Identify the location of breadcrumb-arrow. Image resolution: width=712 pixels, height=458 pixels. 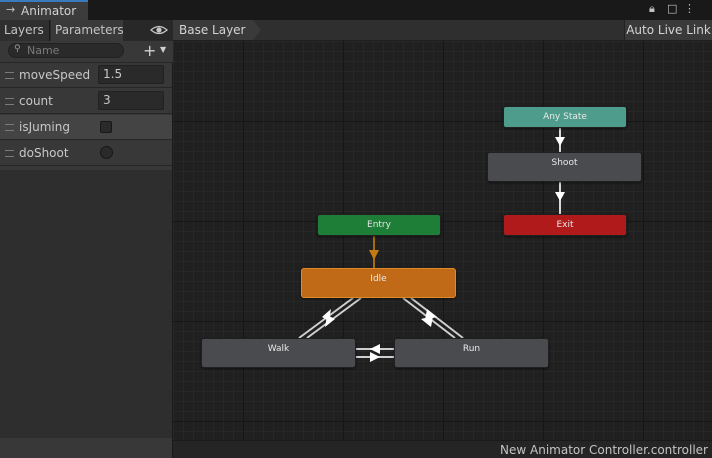
(257, 30).